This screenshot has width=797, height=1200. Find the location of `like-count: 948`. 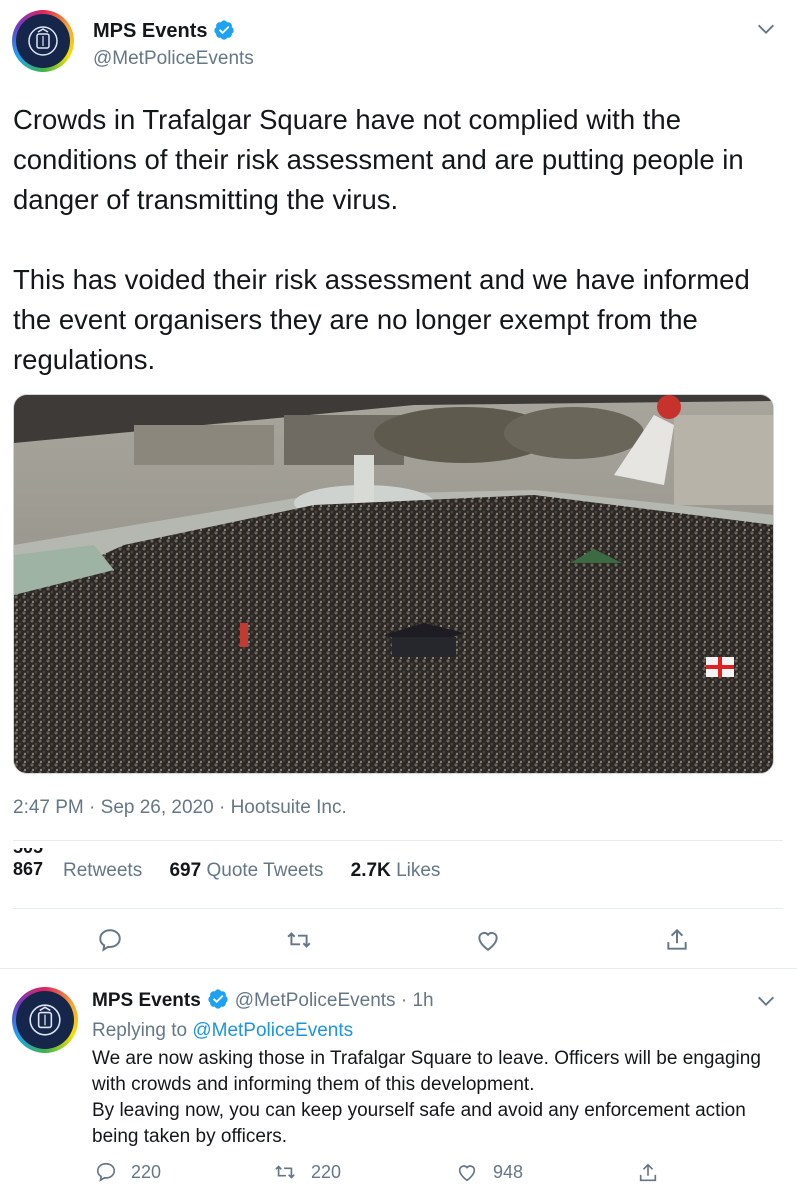

like-count: 948 is located at coordinates (508, 1171).